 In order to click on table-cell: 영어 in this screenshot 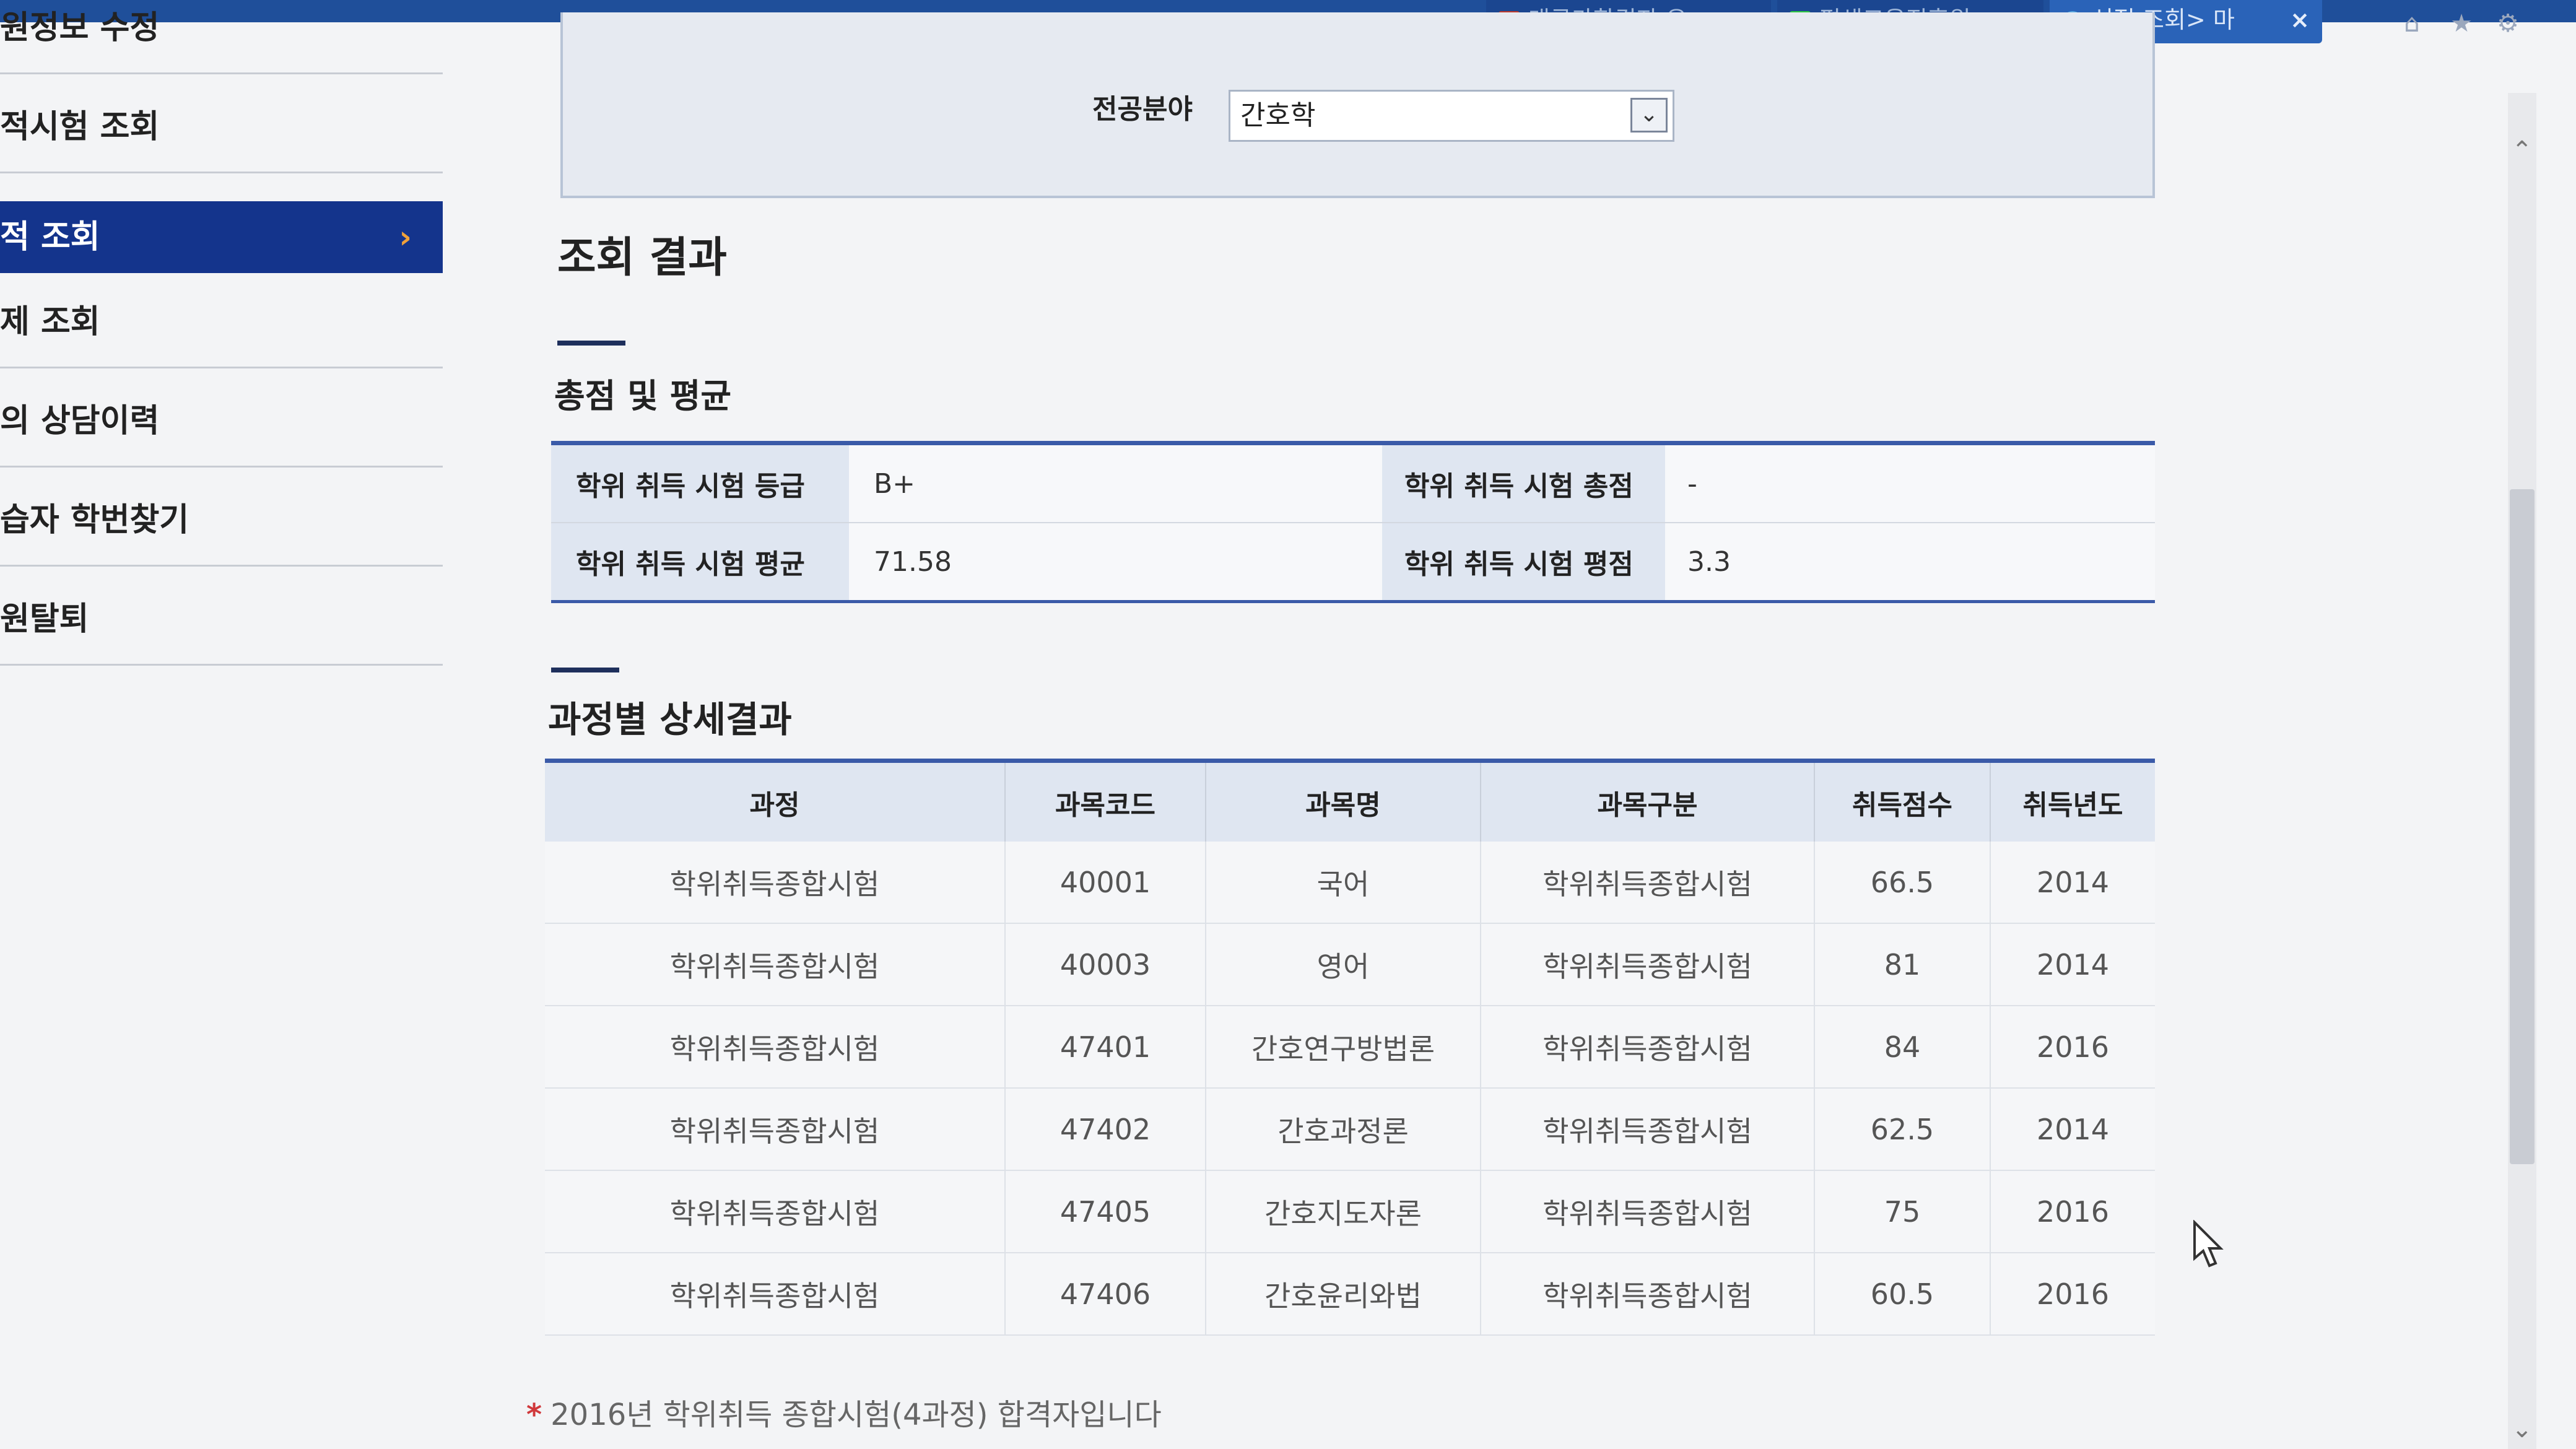, I will do `click(1343, 964)`.